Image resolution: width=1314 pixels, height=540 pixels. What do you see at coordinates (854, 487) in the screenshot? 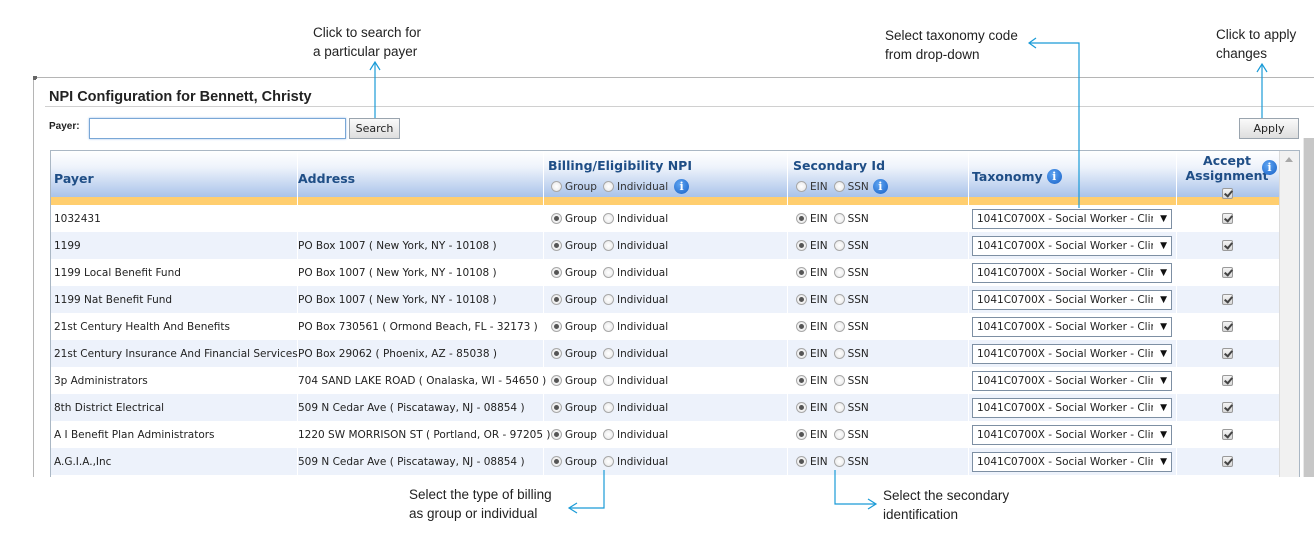
I see `arrow-secondary-line` at bounding box center [854, 487].